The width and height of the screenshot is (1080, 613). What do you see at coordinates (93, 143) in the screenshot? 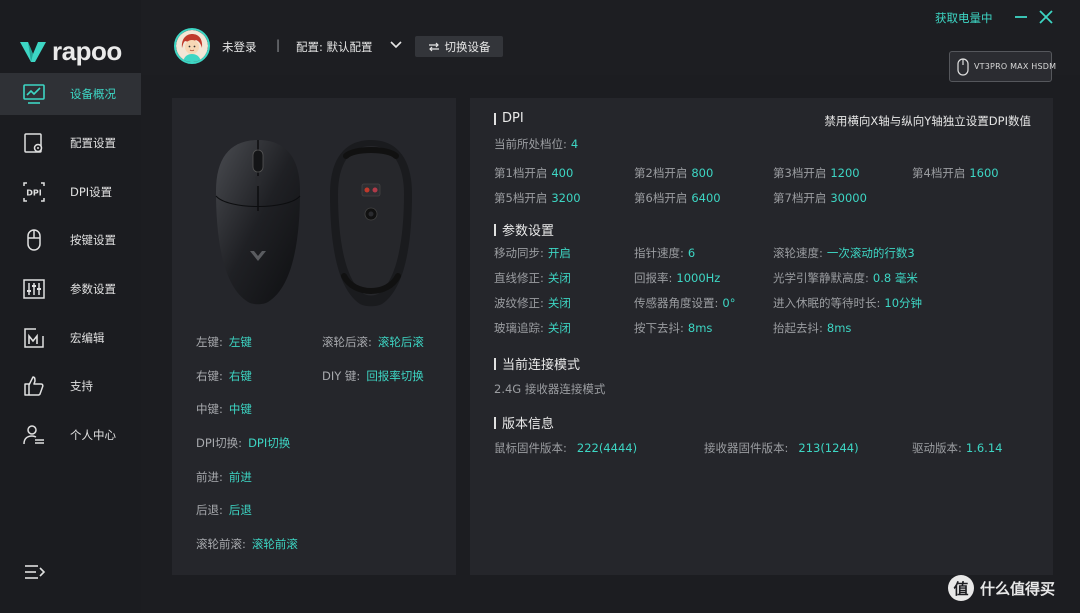
I see `sidebar-item-label: 配置设置` at bounding box center [93, 143].